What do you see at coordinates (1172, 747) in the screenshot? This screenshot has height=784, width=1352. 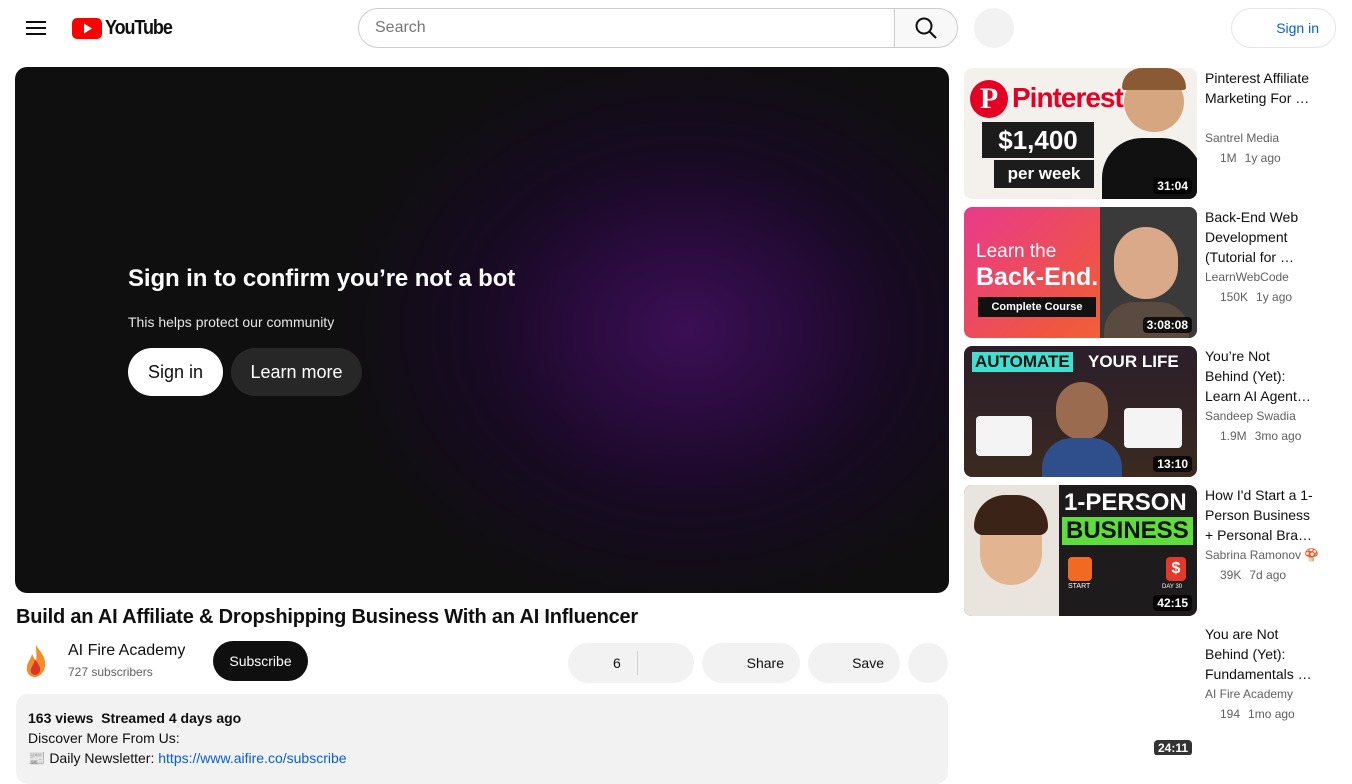 I see `video-duration: 24:11` at bounding box center [1172, 747].